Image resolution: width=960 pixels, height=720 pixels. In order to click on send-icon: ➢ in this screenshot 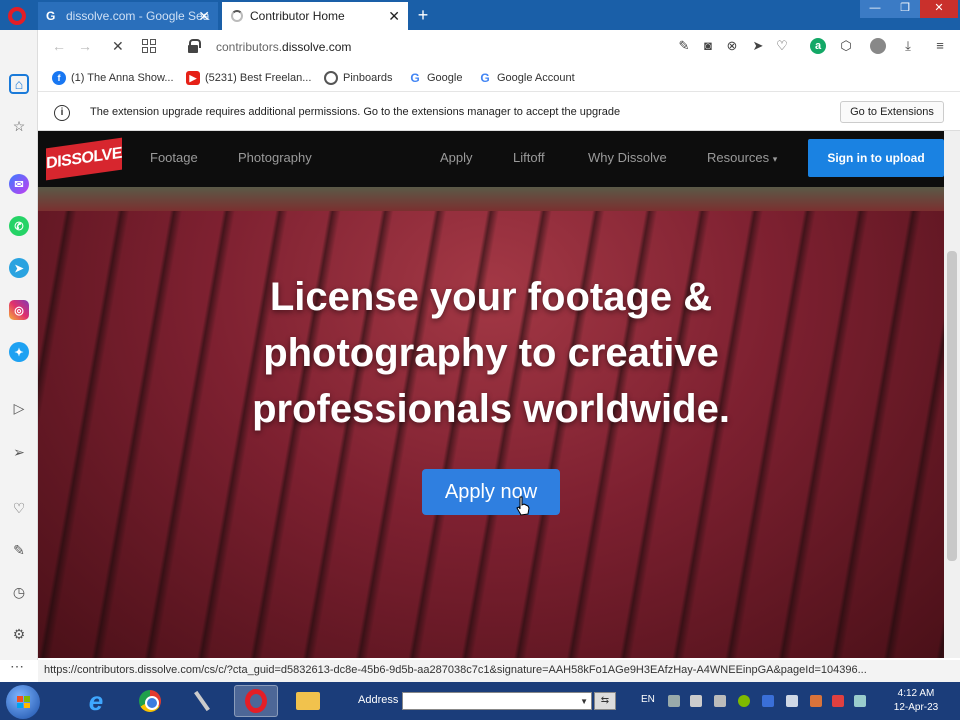, I will do `click(19, 452)`.